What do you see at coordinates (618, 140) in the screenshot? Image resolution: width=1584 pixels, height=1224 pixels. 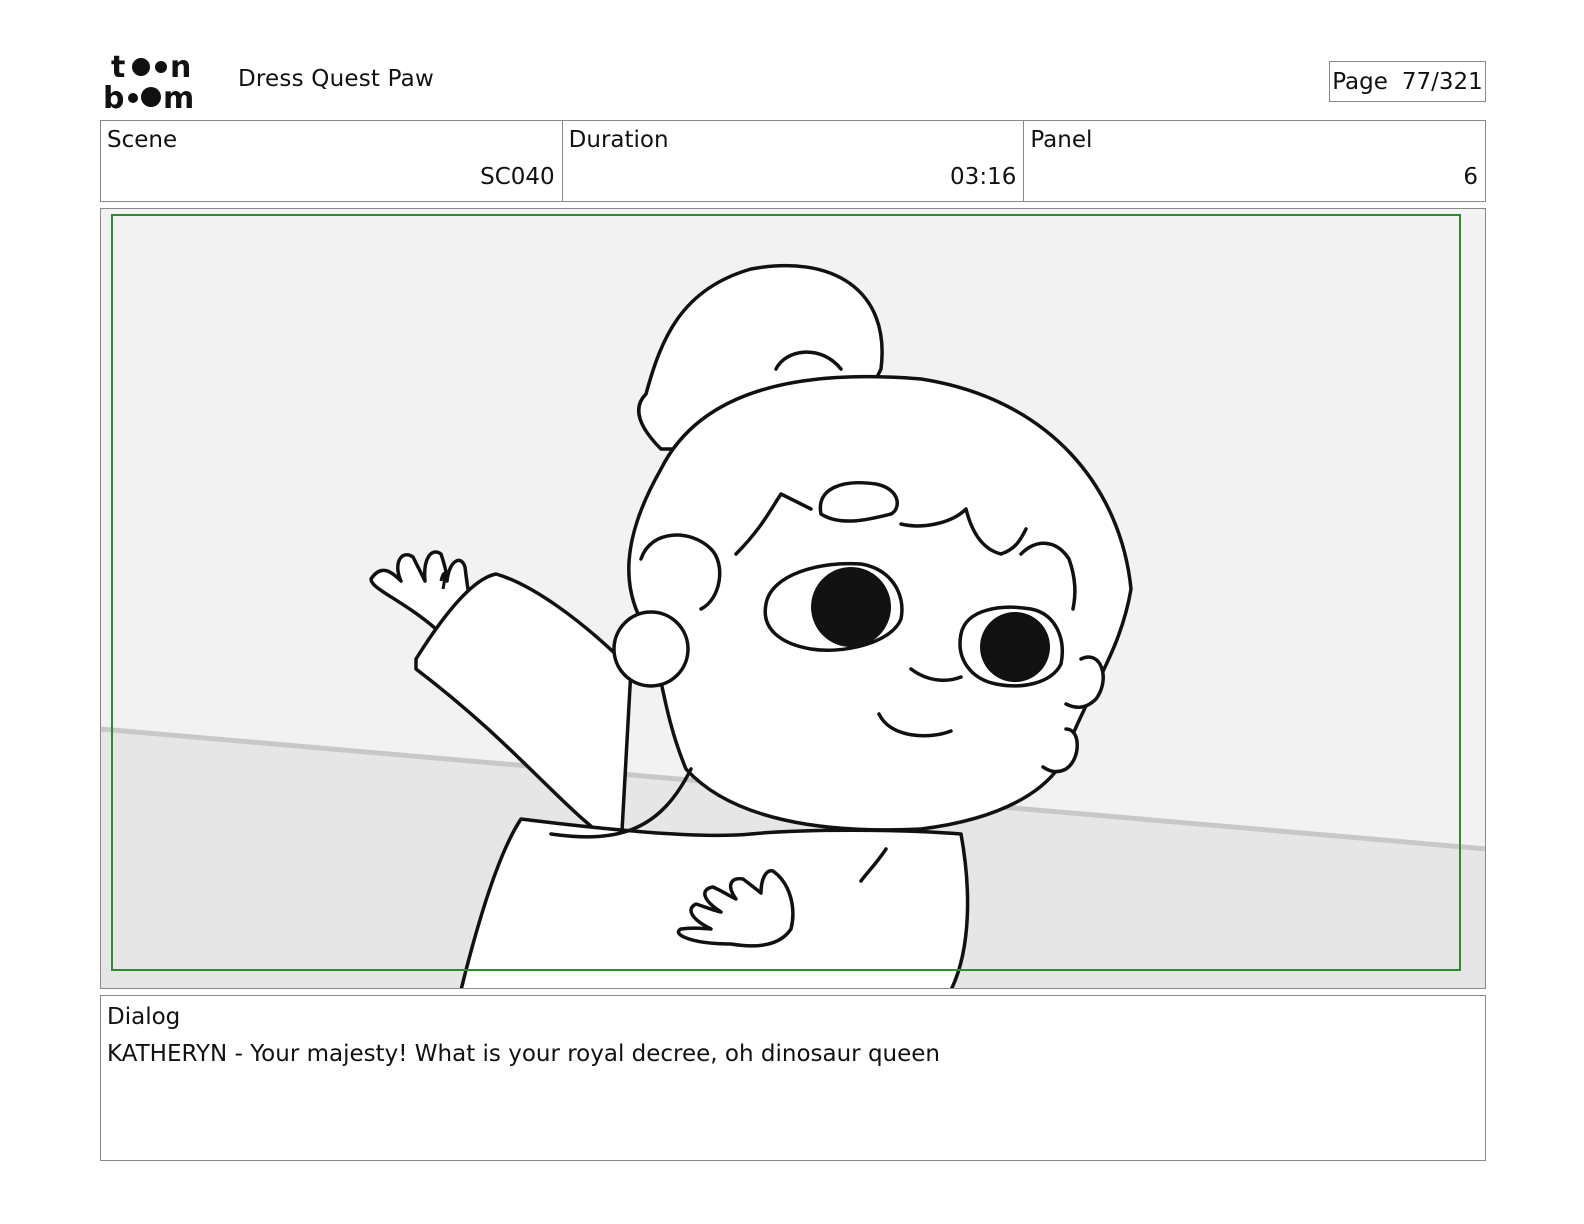 I see `duration-label: Duration` at bounding box center [618, 140].